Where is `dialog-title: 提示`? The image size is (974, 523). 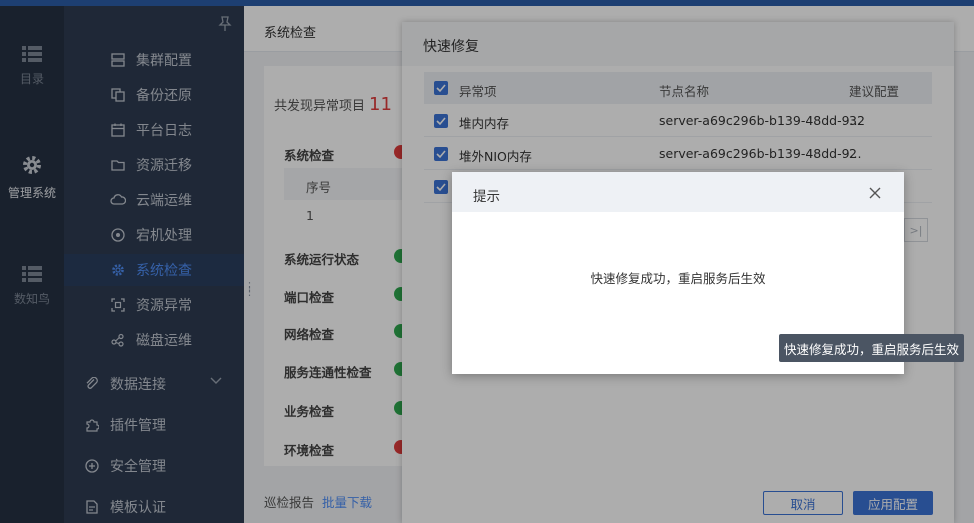
dialog-title: 提示 is located at coordinates (486, 197).